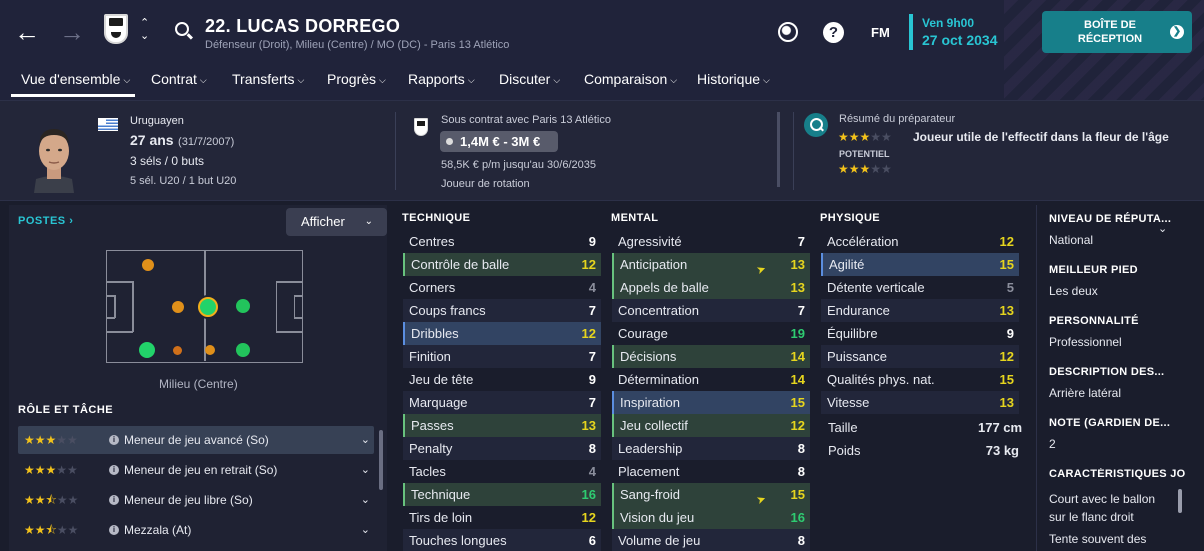 The image size is (1204, 551). Describe the element at coordinates (592, 540) in the screenshot. I see `attribute-value: 6` at that location.